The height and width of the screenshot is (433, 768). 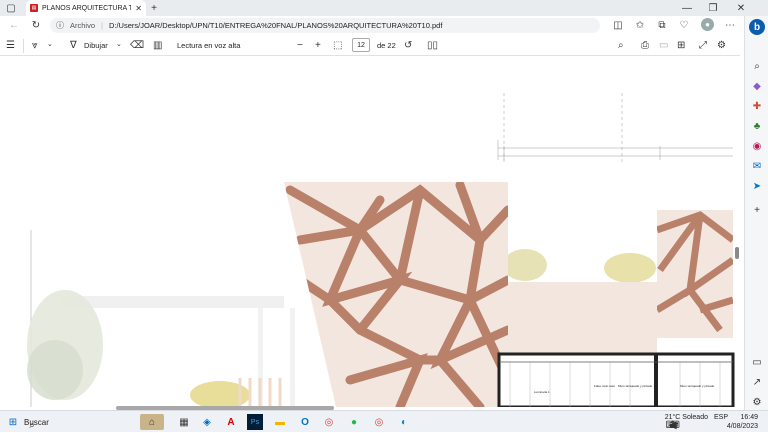 What do you see at coordinates (208, 45) in the screenshot?
I see `read-aloud-button: Lectura en voz alta` at bounding box center [208, 45].